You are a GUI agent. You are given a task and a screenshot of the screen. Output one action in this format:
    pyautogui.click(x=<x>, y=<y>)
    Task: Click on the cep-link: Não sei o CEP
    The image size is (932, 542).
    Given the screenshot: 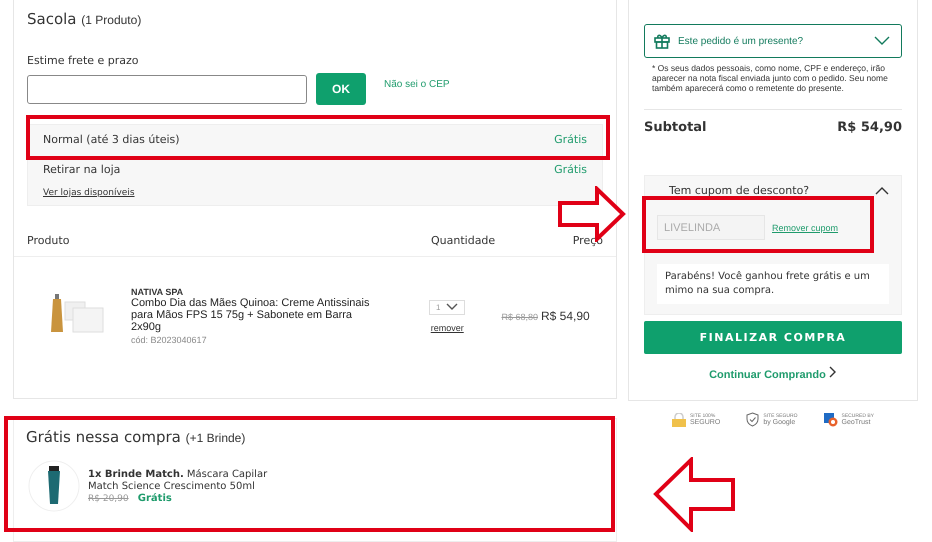 What is the action you would take?
    pyautogui.click(x=417, y=84)
    